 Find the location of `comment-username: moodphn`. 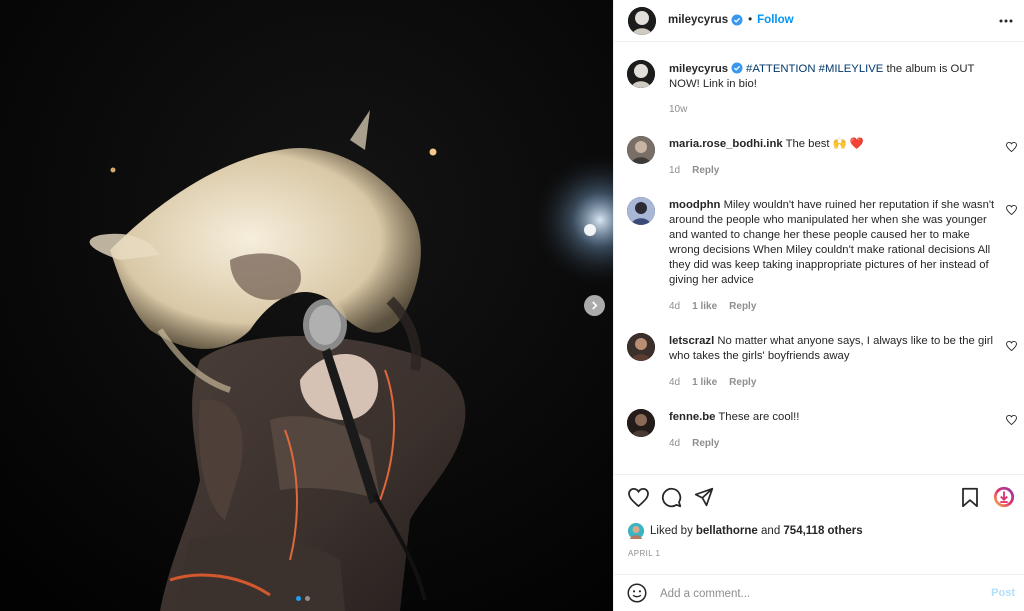

comment-username: moodphn is located at coordinates (694, 205).